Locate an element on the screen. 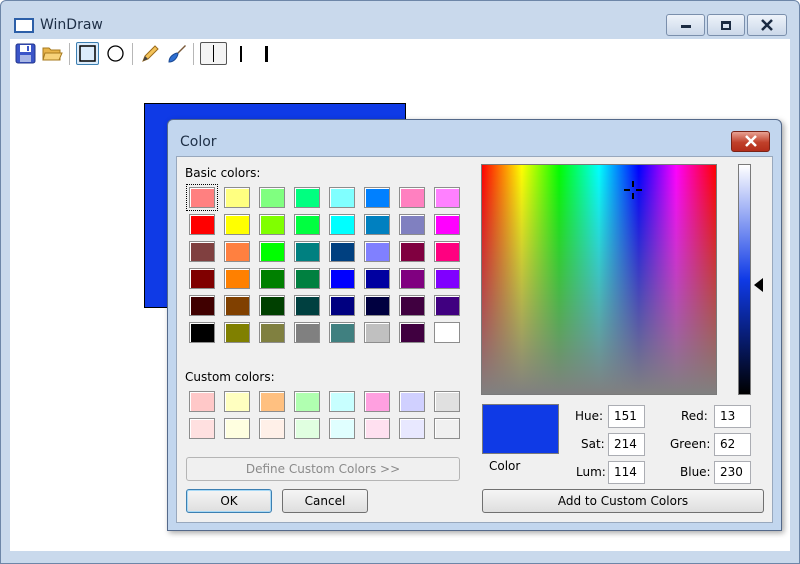 Image resolution: width=800 pixels, height=564 pixels. window-title: WinDraw is located at coordinates (71, 25).